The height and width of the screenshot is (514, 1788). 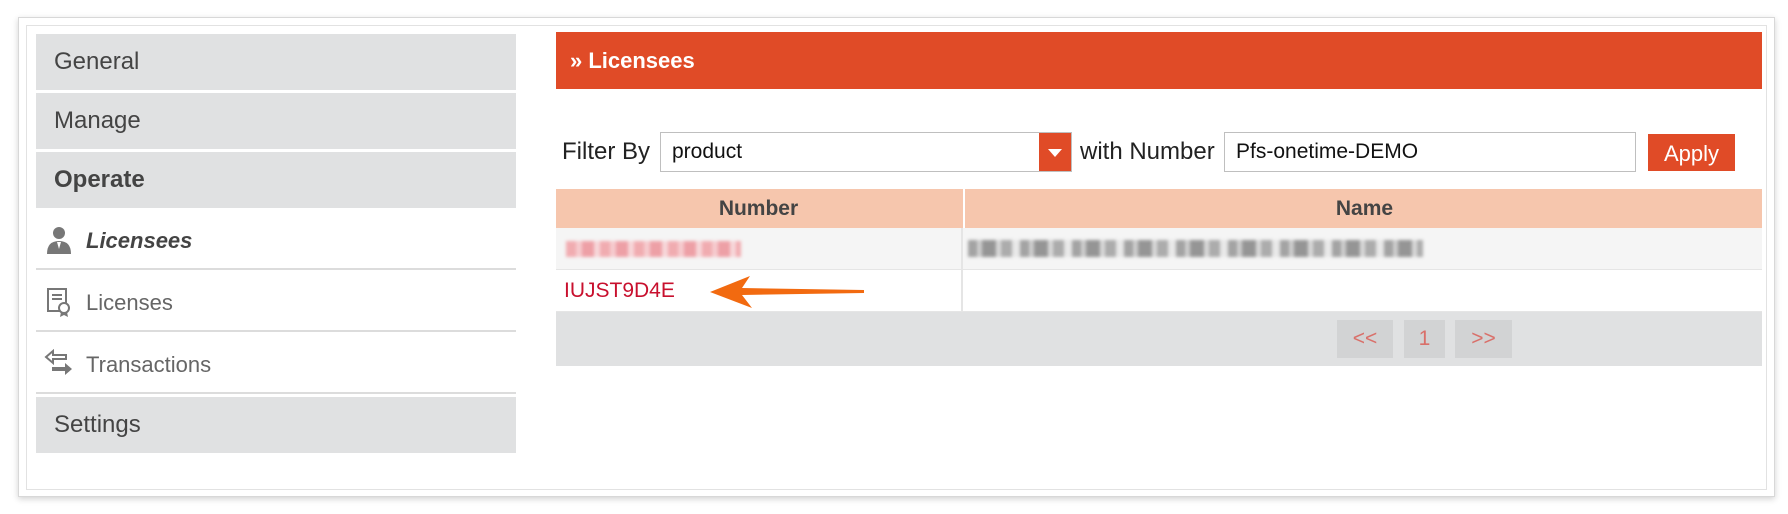 I want to click on sidebar-item-transactions: Transactions, so click(x=276, y=364).